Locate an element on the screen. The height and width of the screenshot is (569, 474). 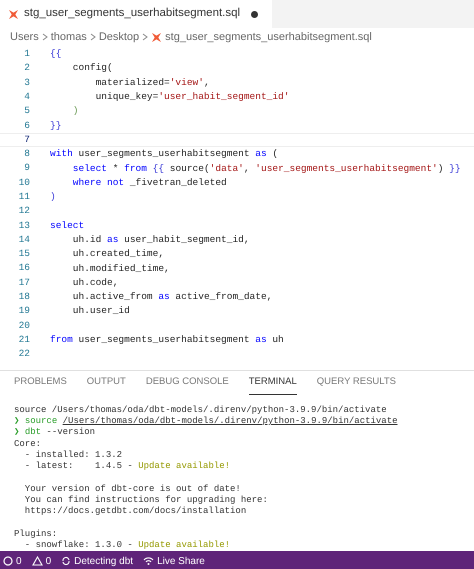
line-number: 19 is located at coordinates (24, 311).